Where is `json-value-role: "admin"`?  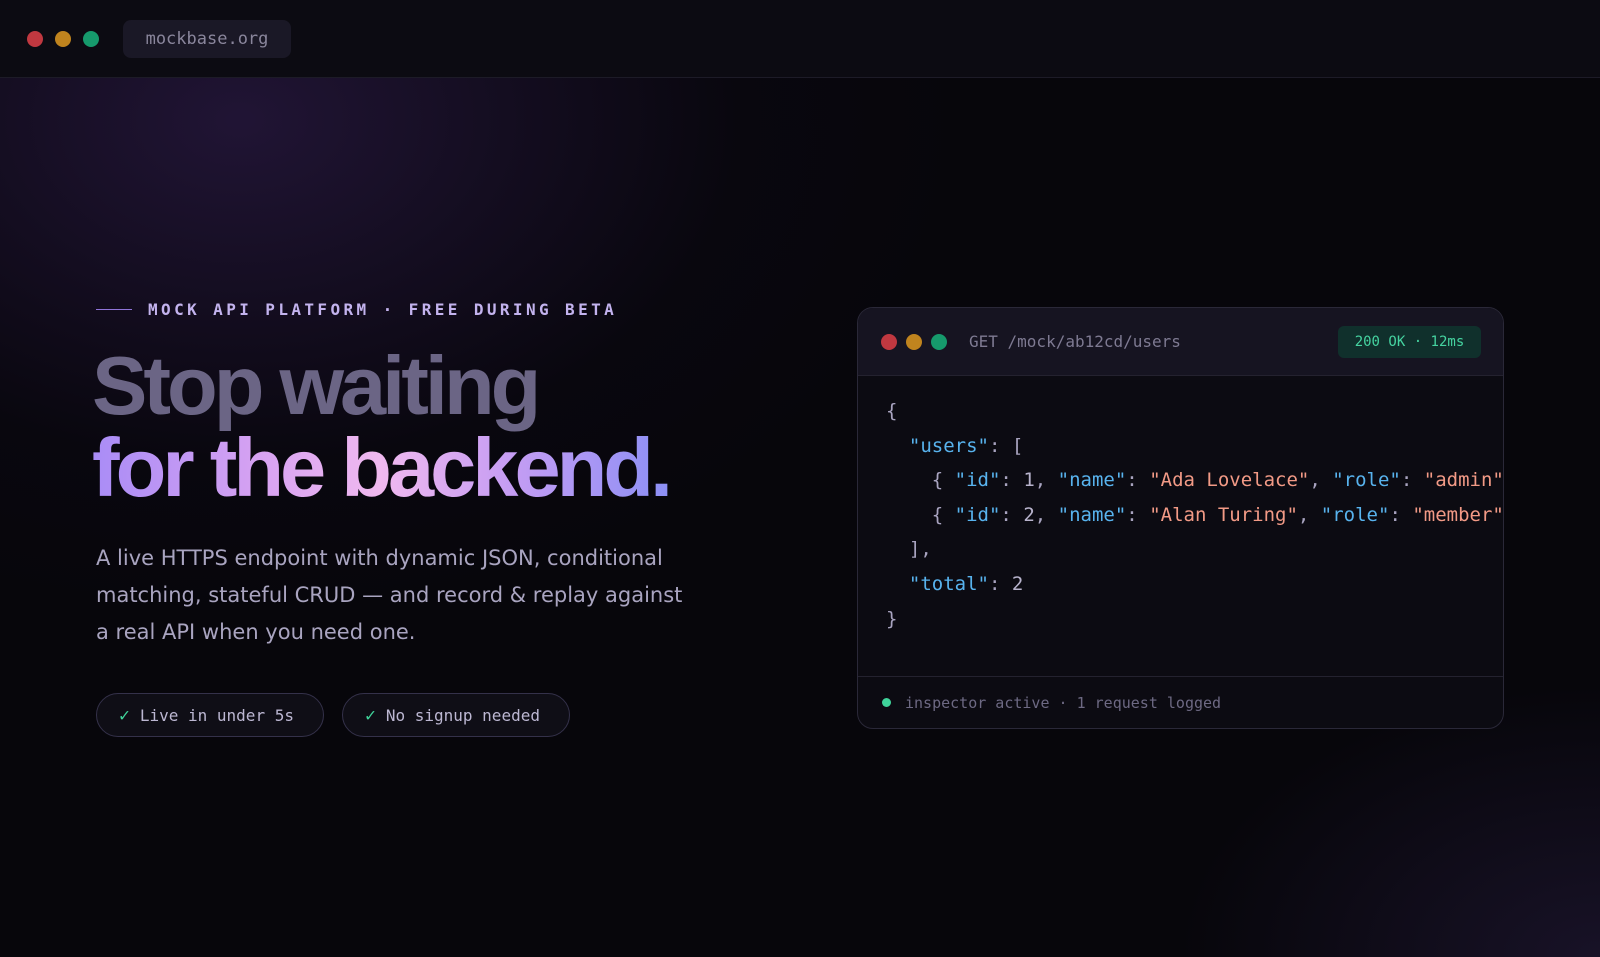 json-value-role: "admin" is located at coordinates (1463, 480).